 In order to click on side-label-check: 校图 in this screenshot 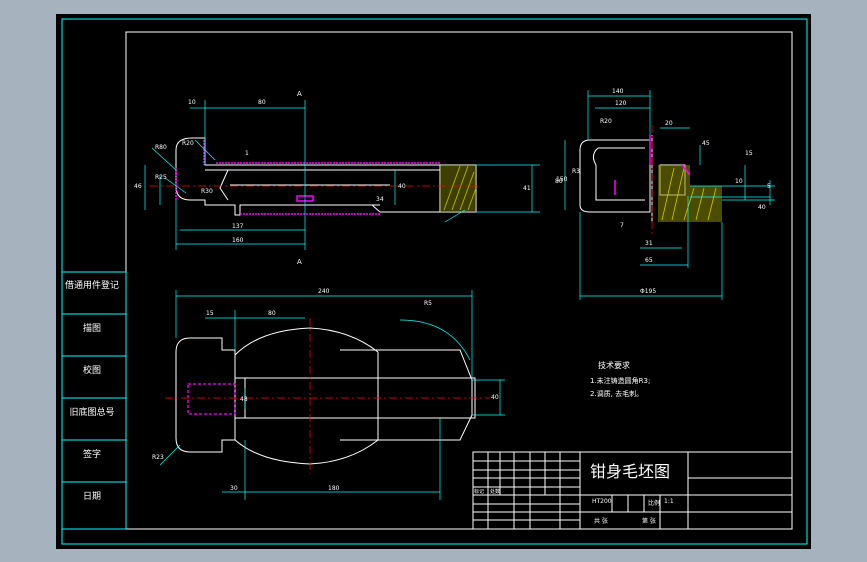, I will do `click(91, 371)`.